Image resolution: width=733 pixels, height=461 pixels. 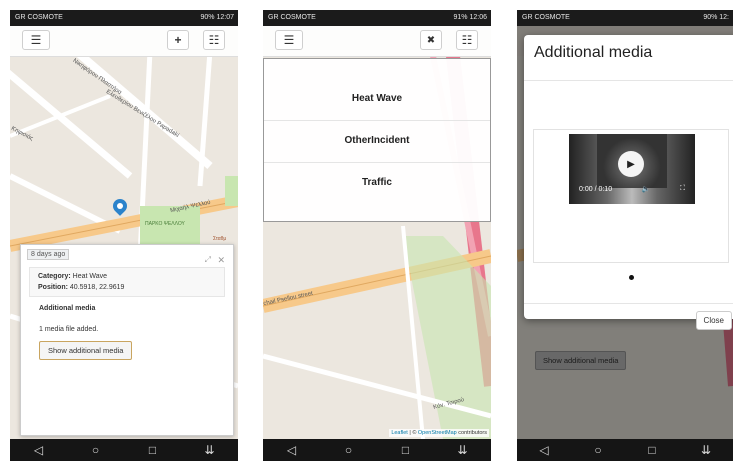 What do you see at coordinates (625, 18) in the screenshot?
I see `status-bar: GR COSMOTE 90% 12:` at bounding box center [625, 18].